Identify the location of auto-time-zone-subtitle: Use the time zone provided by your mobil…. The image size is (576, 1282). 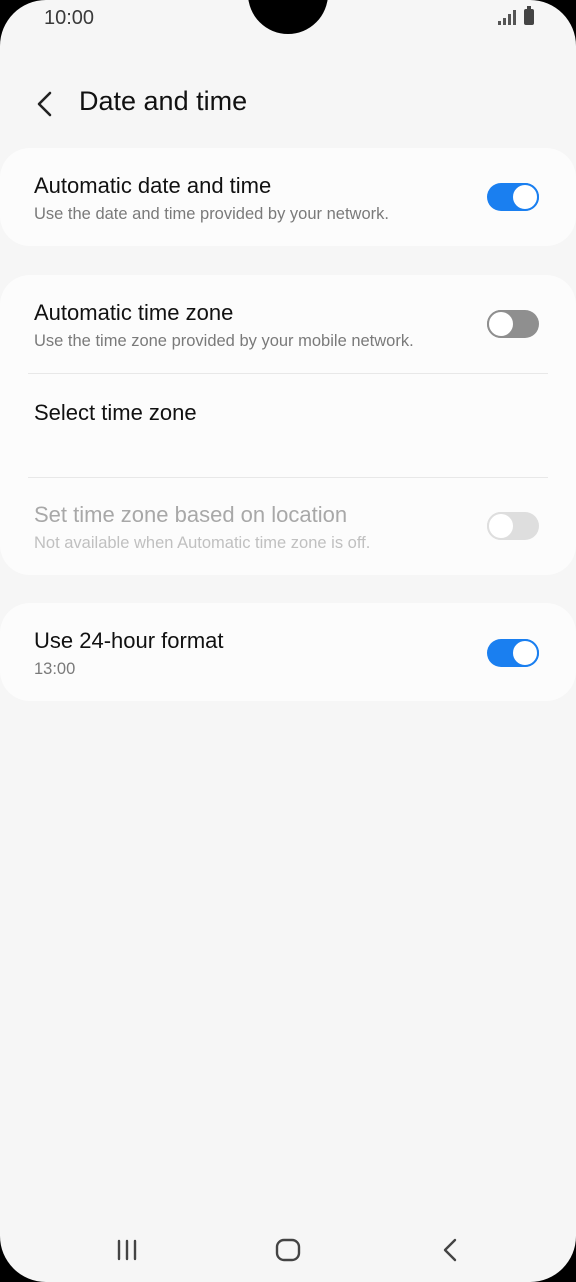
(224, 341).